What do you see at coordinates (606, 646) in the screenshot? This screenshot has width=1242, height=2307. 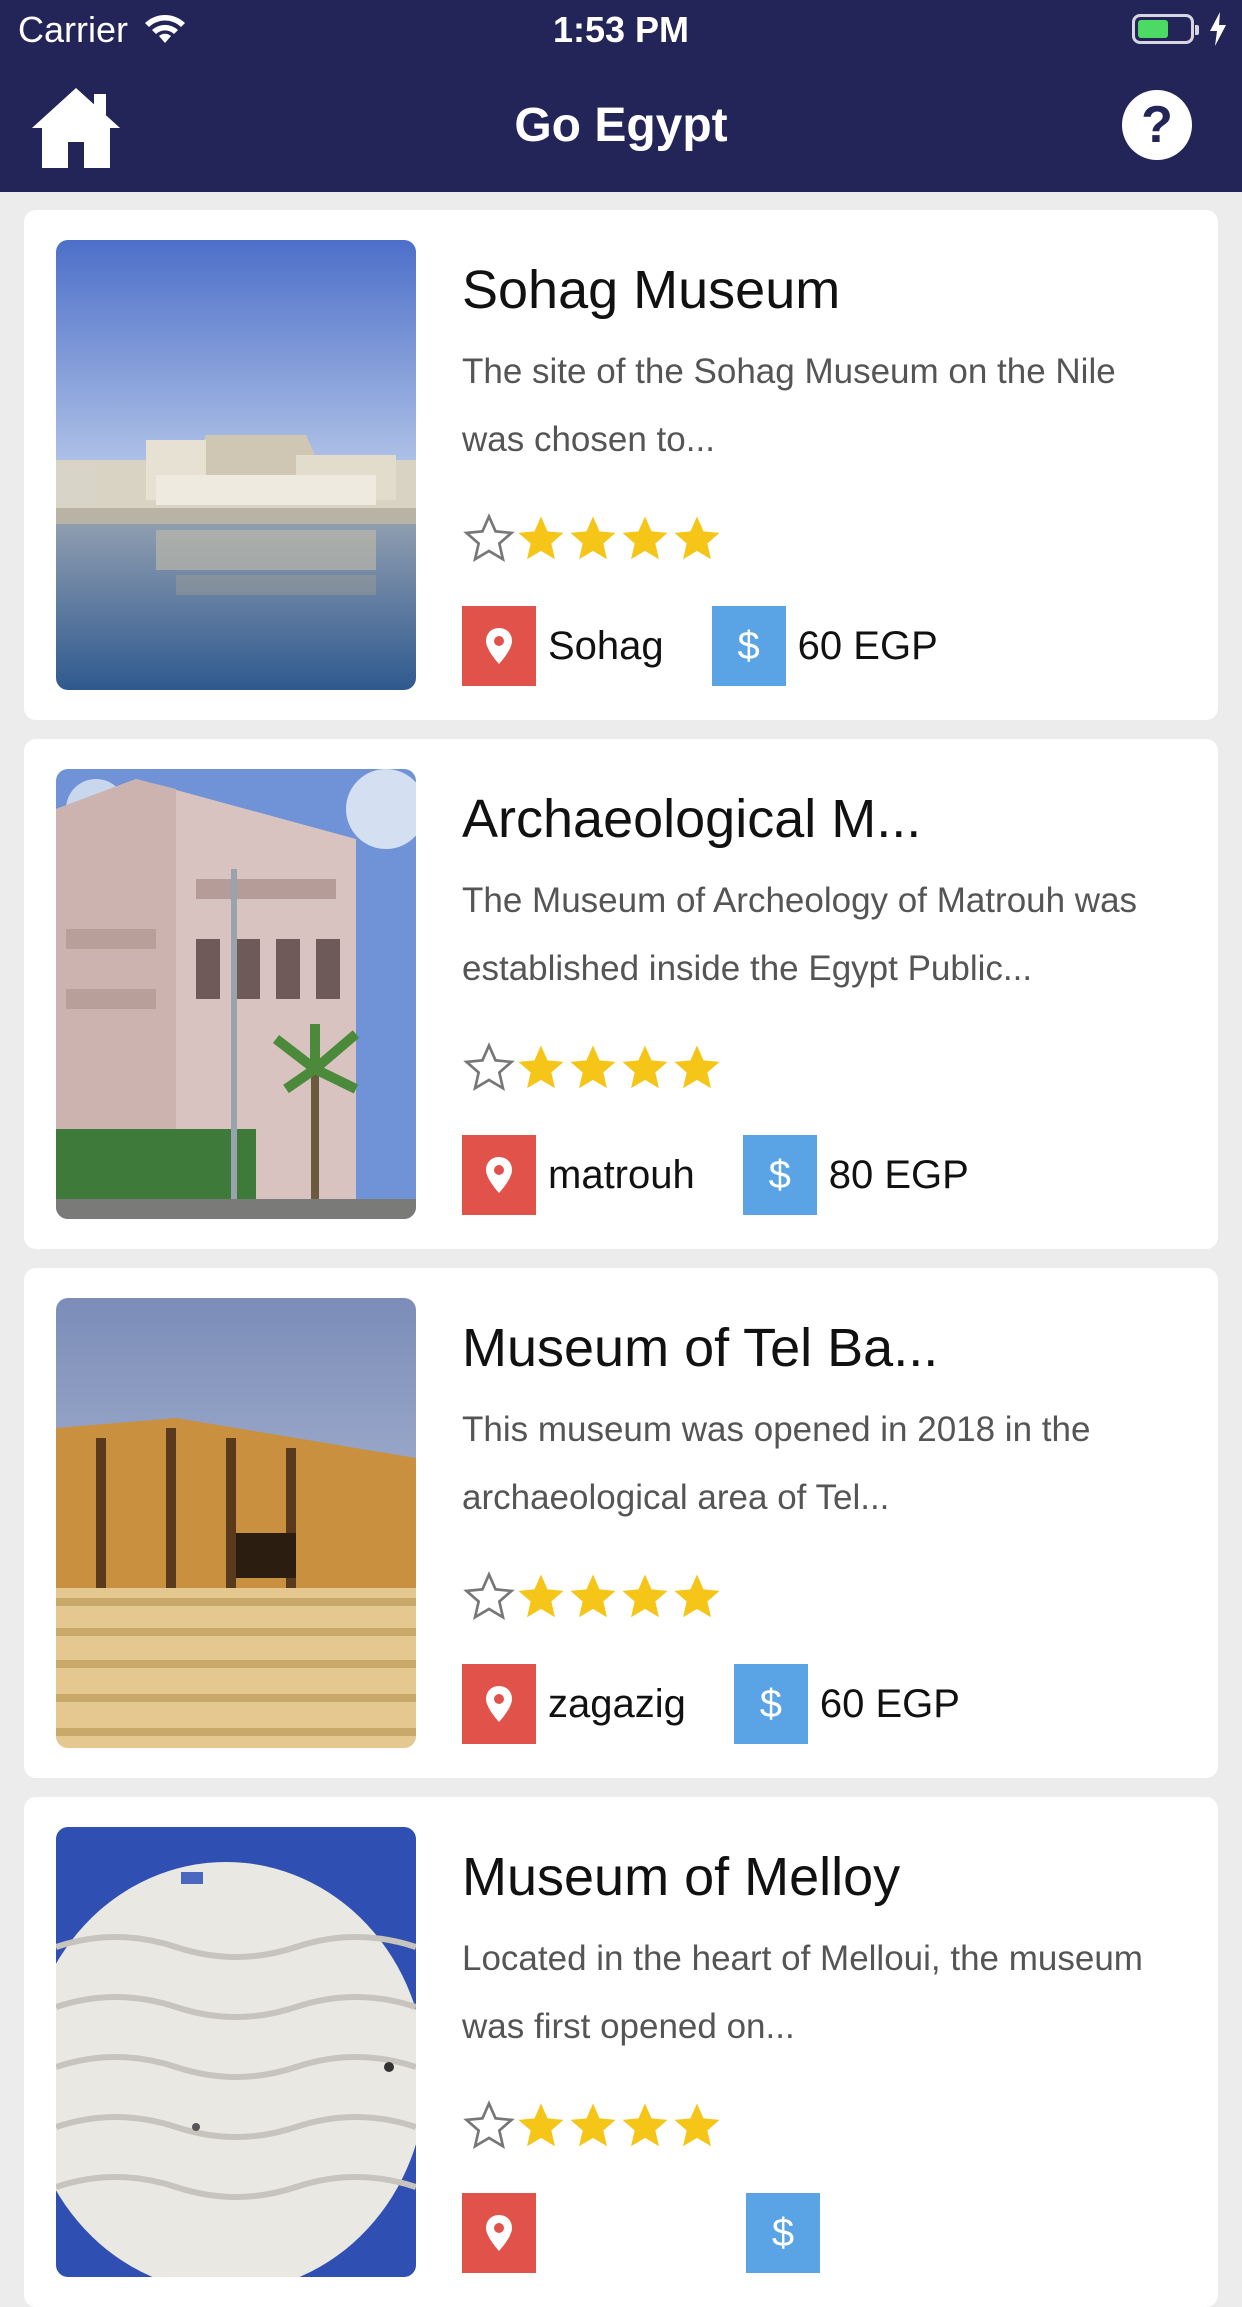 I see `museum-location: Sohag` at bounding box center [606, 646].